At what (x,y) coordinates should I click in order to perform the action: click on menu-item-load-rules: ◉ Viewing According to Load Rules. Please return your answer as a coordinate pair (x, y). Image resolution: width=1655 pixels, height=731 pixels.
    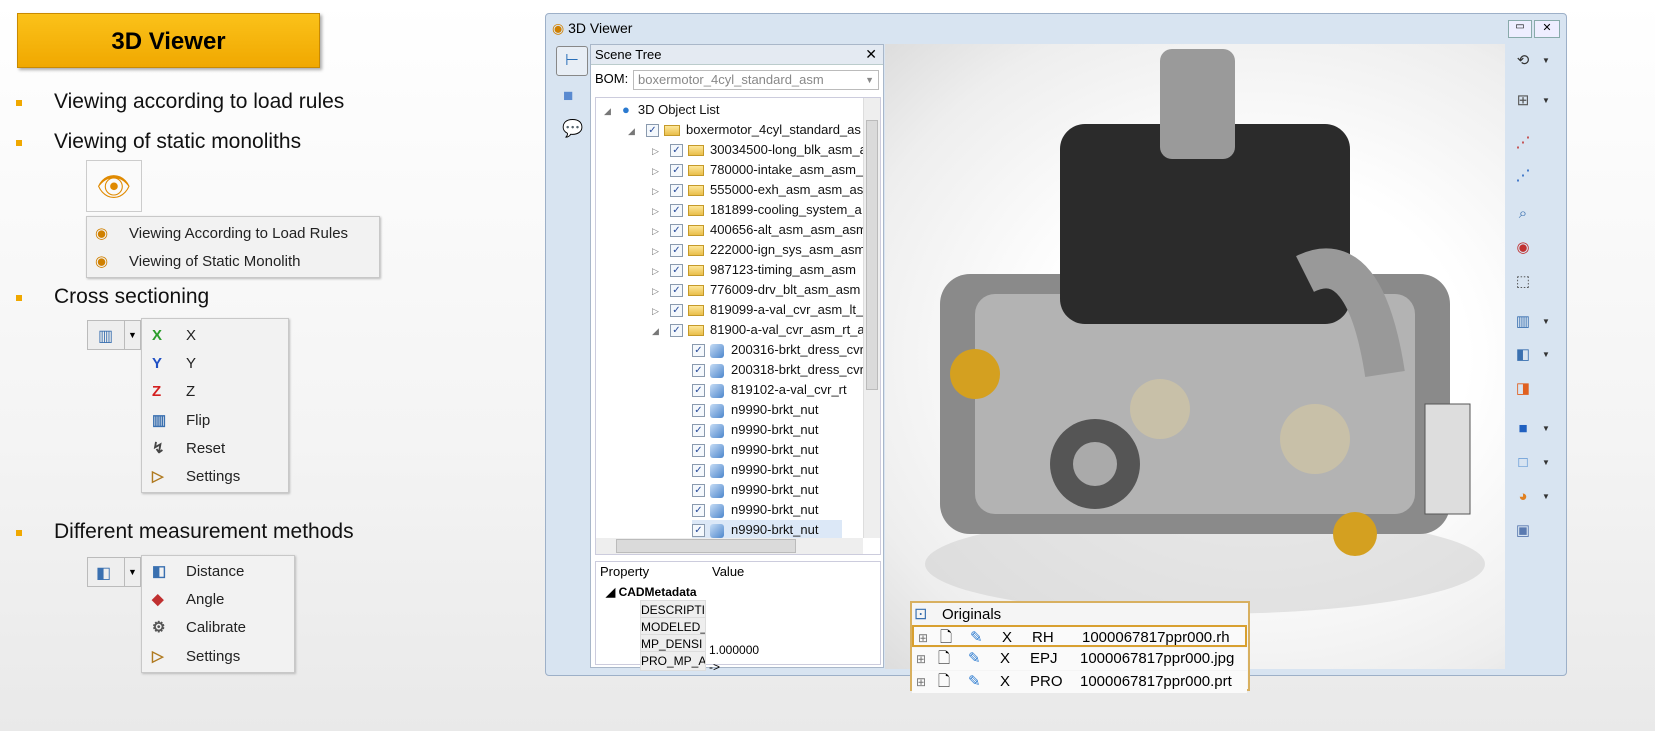
    Looking at the image, I should click on (233, 234).